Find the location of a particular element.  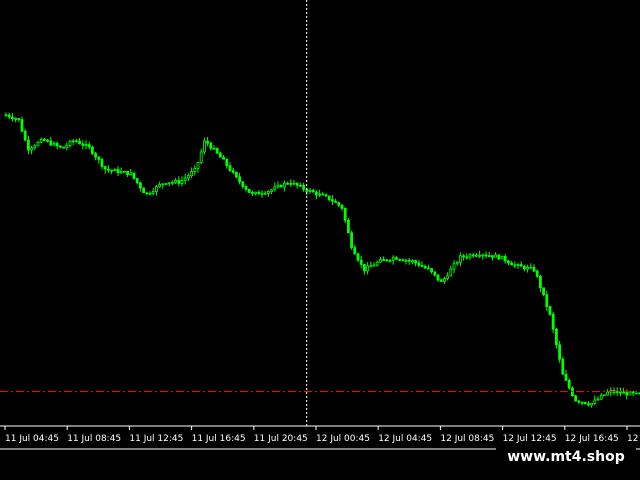

site-watermark: www.mt4.shop is located at coordinates (566, 457).